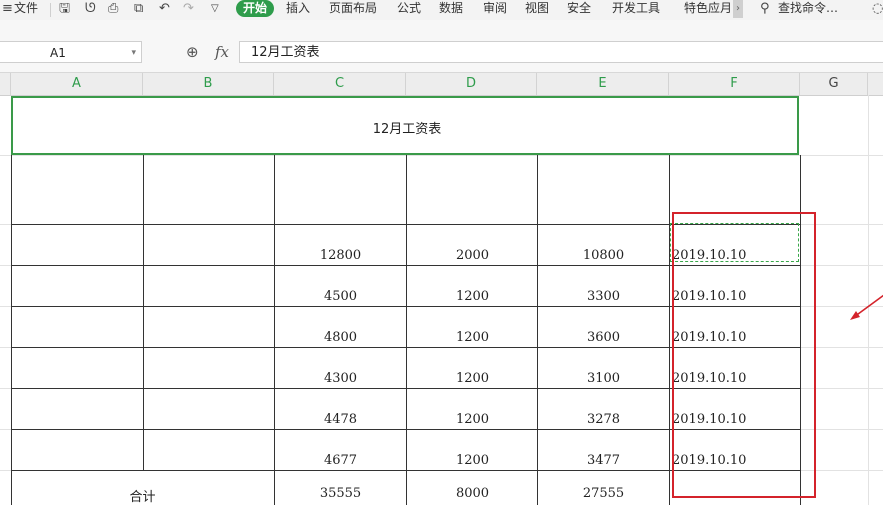  I want to click on print-icon: ⎙, so click(113, 10).